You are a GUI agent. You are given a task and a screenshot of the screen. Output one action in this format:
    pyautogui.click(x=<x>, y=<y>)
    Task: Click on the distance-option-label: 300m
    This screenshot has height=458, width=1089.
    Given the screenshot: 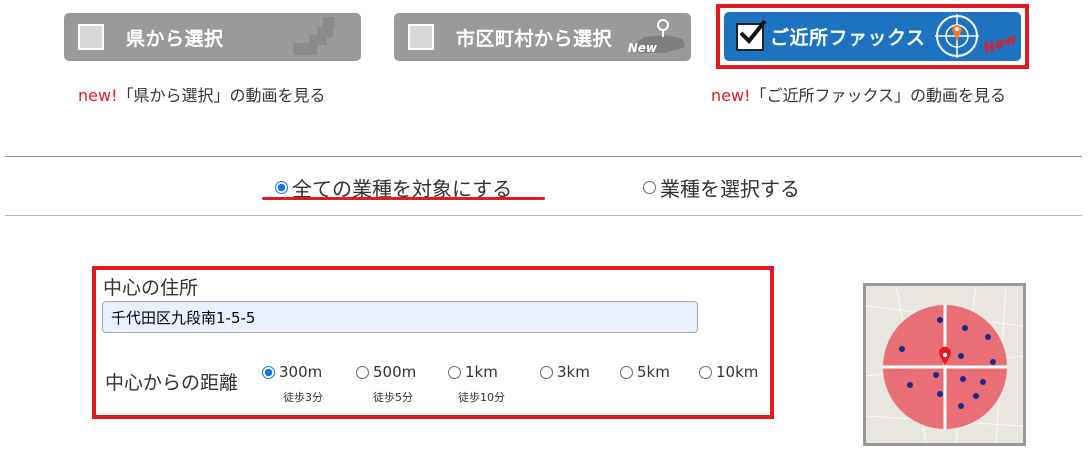 What is the action you would take?
    pyautogui.click(x=301, y=372)
    